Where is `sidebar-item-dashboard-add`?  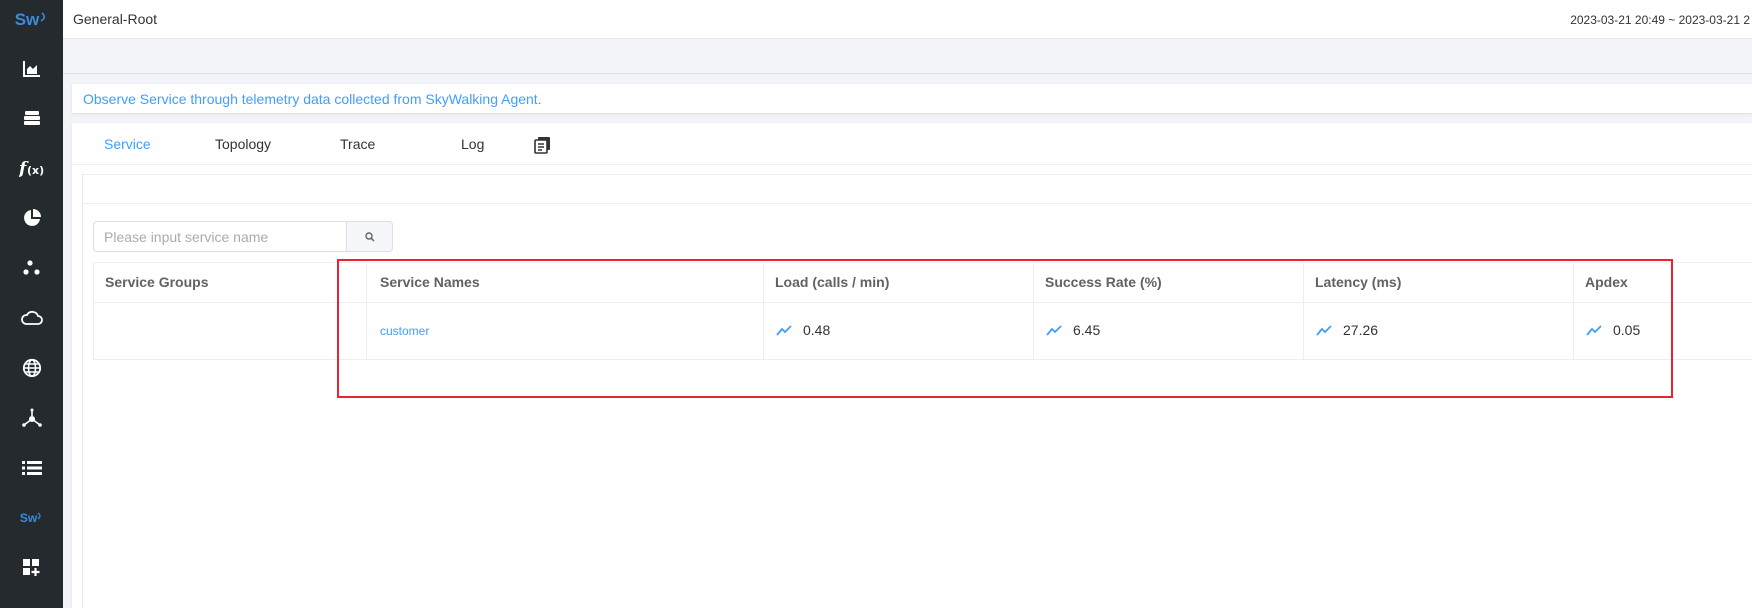
sidebar-item-dashboard-add is located at coordinates (31, 568).